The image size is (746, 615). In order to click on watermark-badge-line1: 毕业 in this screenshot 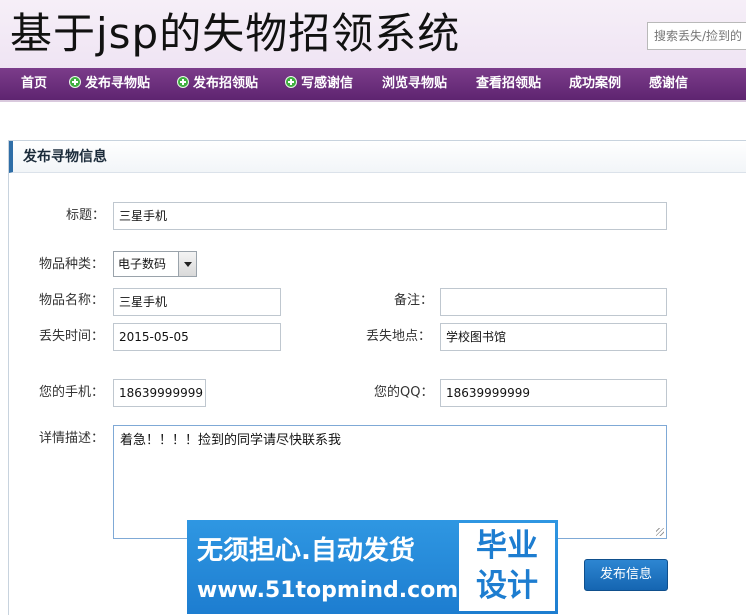, I will do `click(507, 546)`.